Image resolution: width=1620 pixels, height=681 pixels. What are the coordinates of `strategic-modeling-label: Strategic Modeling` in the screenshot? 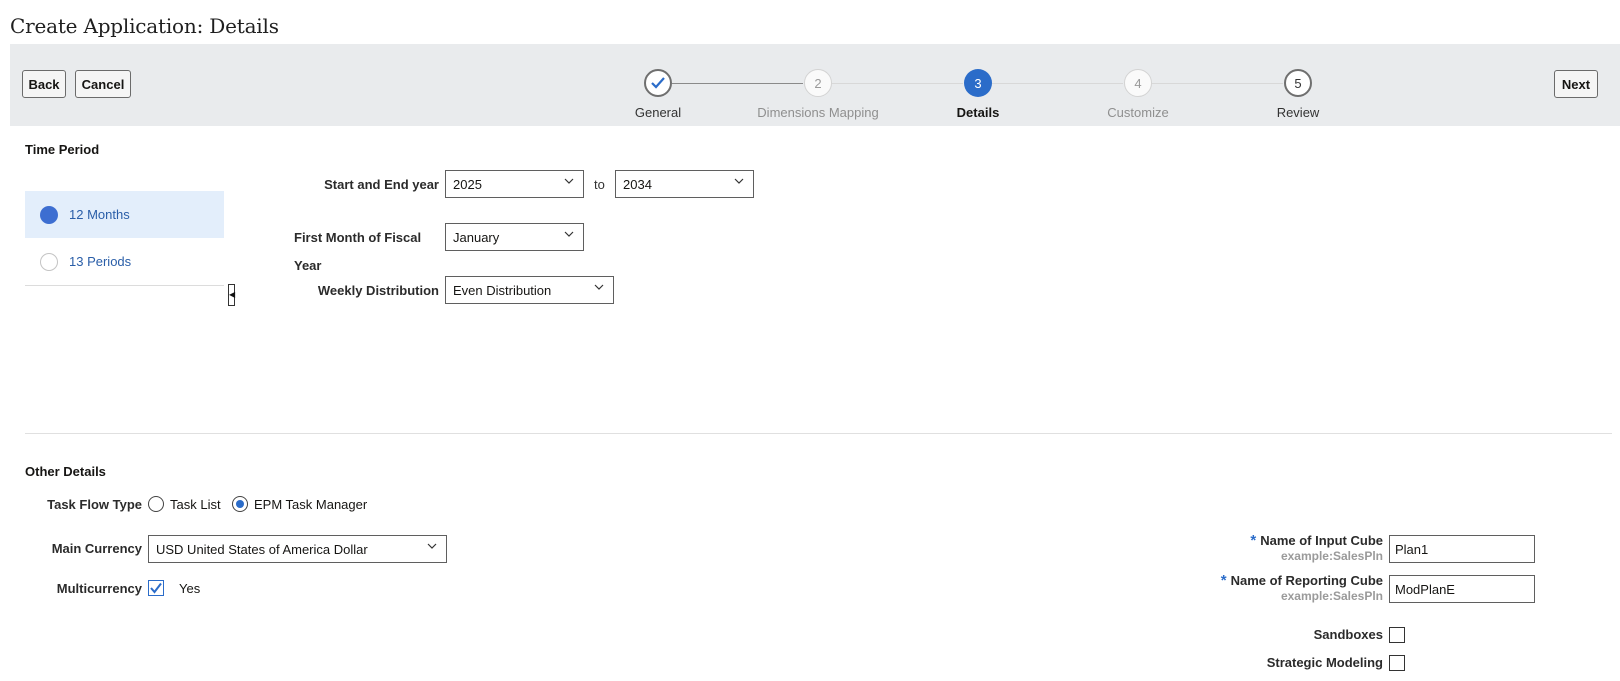 It's located at (1324, 662).